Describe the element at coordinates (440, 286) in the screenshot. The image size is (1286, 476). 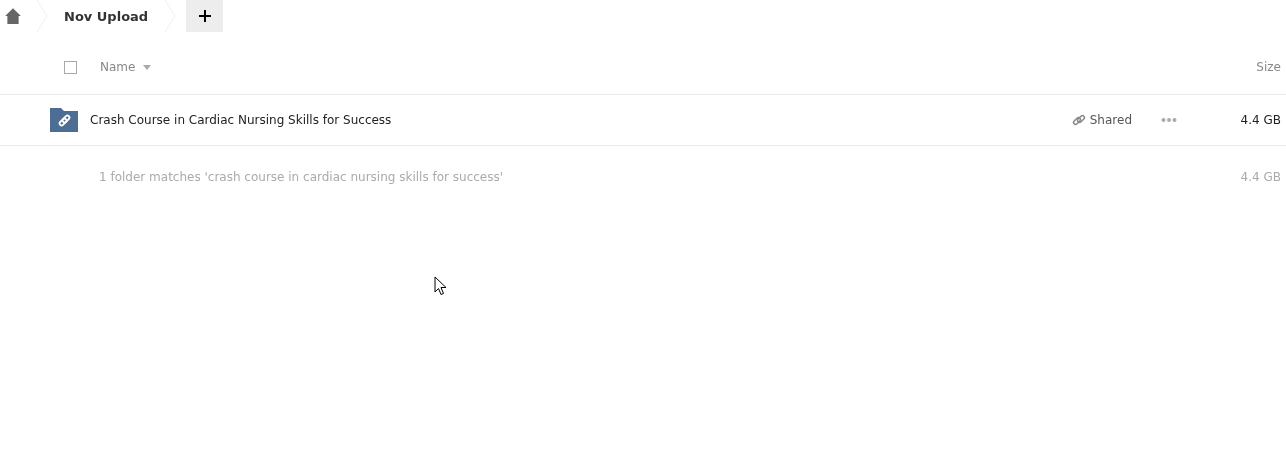
I see `mouse-pointer-icon` at that location.